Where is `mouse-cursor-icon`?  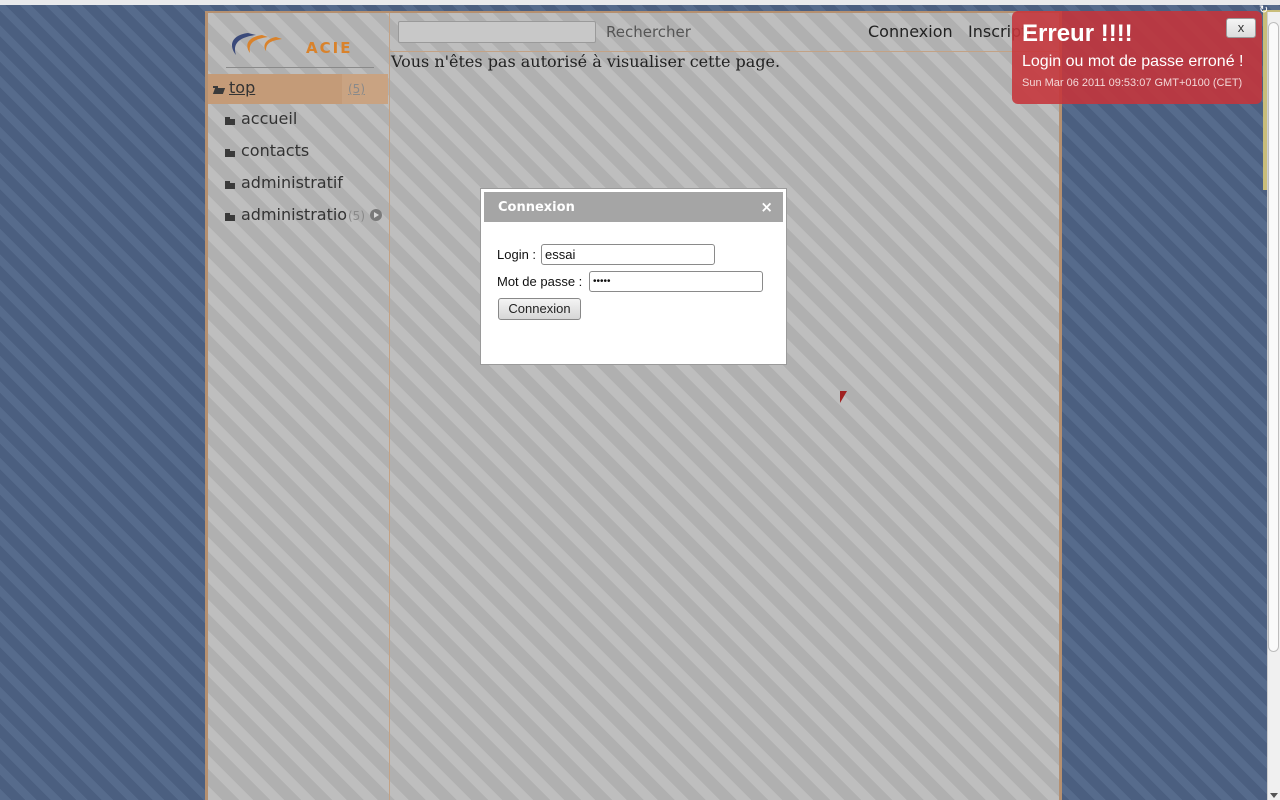
mouse-cursor-icon is located at coordinates (843, 397).